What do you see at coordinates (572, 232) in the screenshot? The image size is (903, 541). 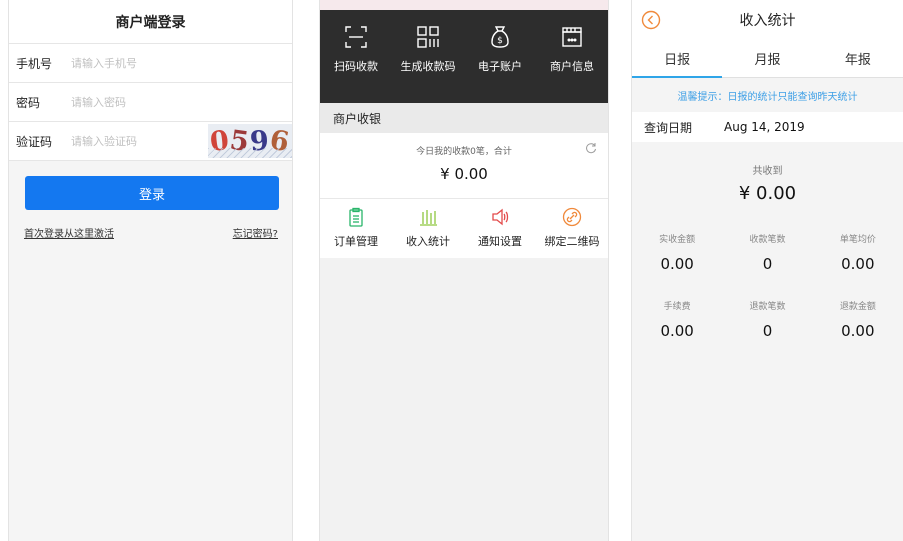 I see `bind-qr-item: 绑定二维码` at bounding box center [572, 232].